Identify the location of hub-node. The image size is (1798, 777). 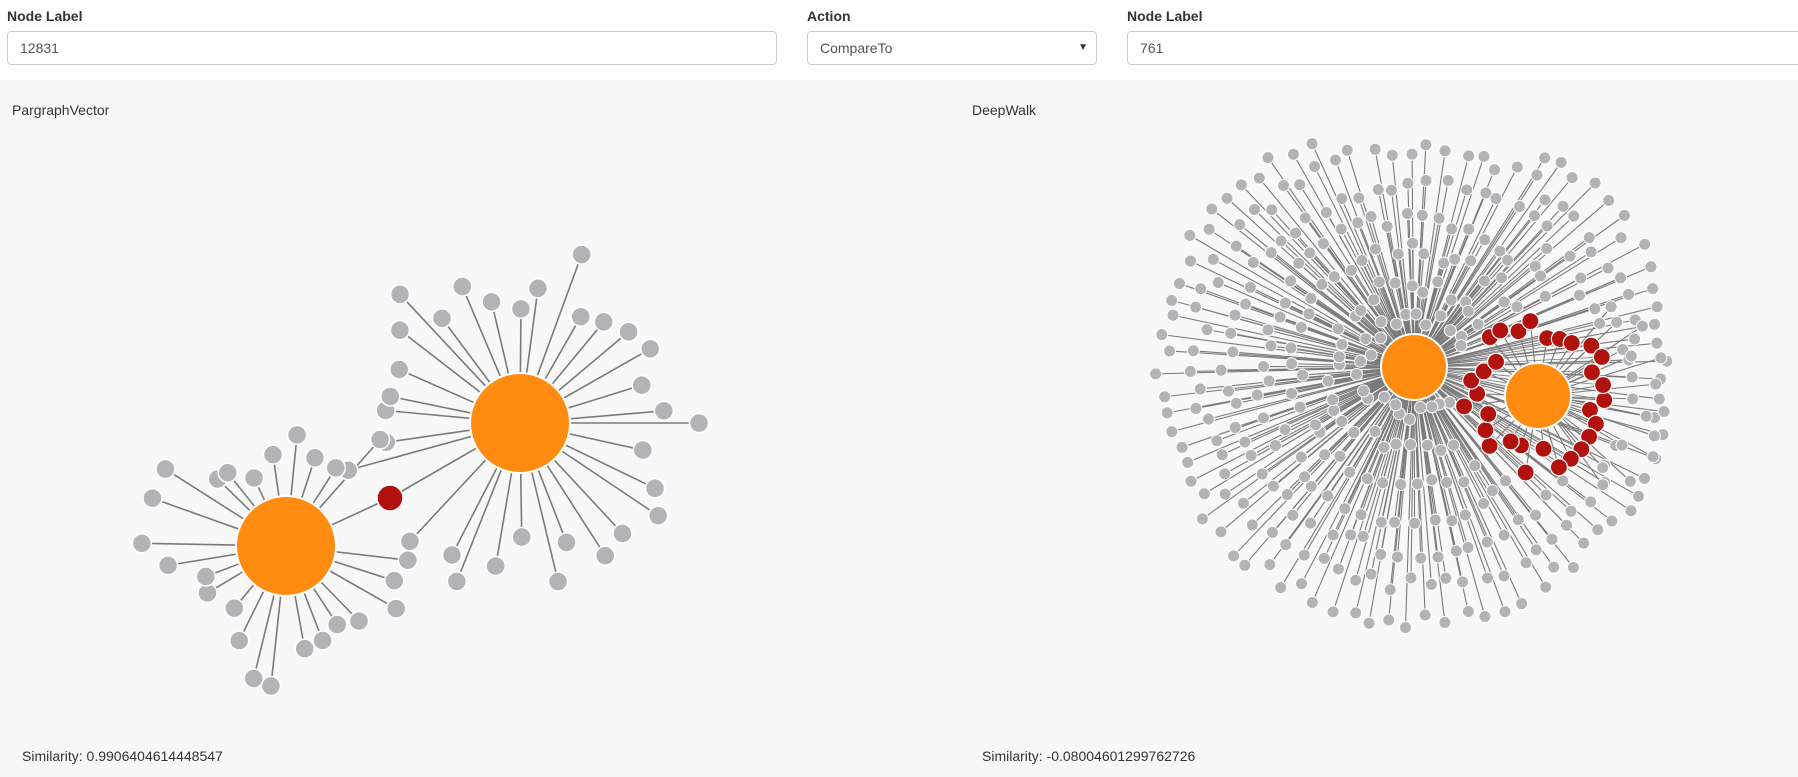
(520, 423).